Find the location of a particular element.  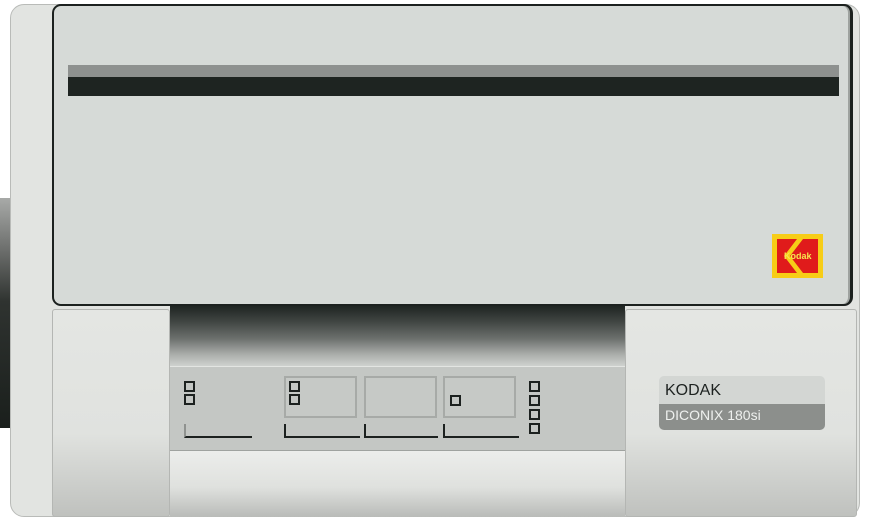

front-lip is located at coordinates (397, 483).